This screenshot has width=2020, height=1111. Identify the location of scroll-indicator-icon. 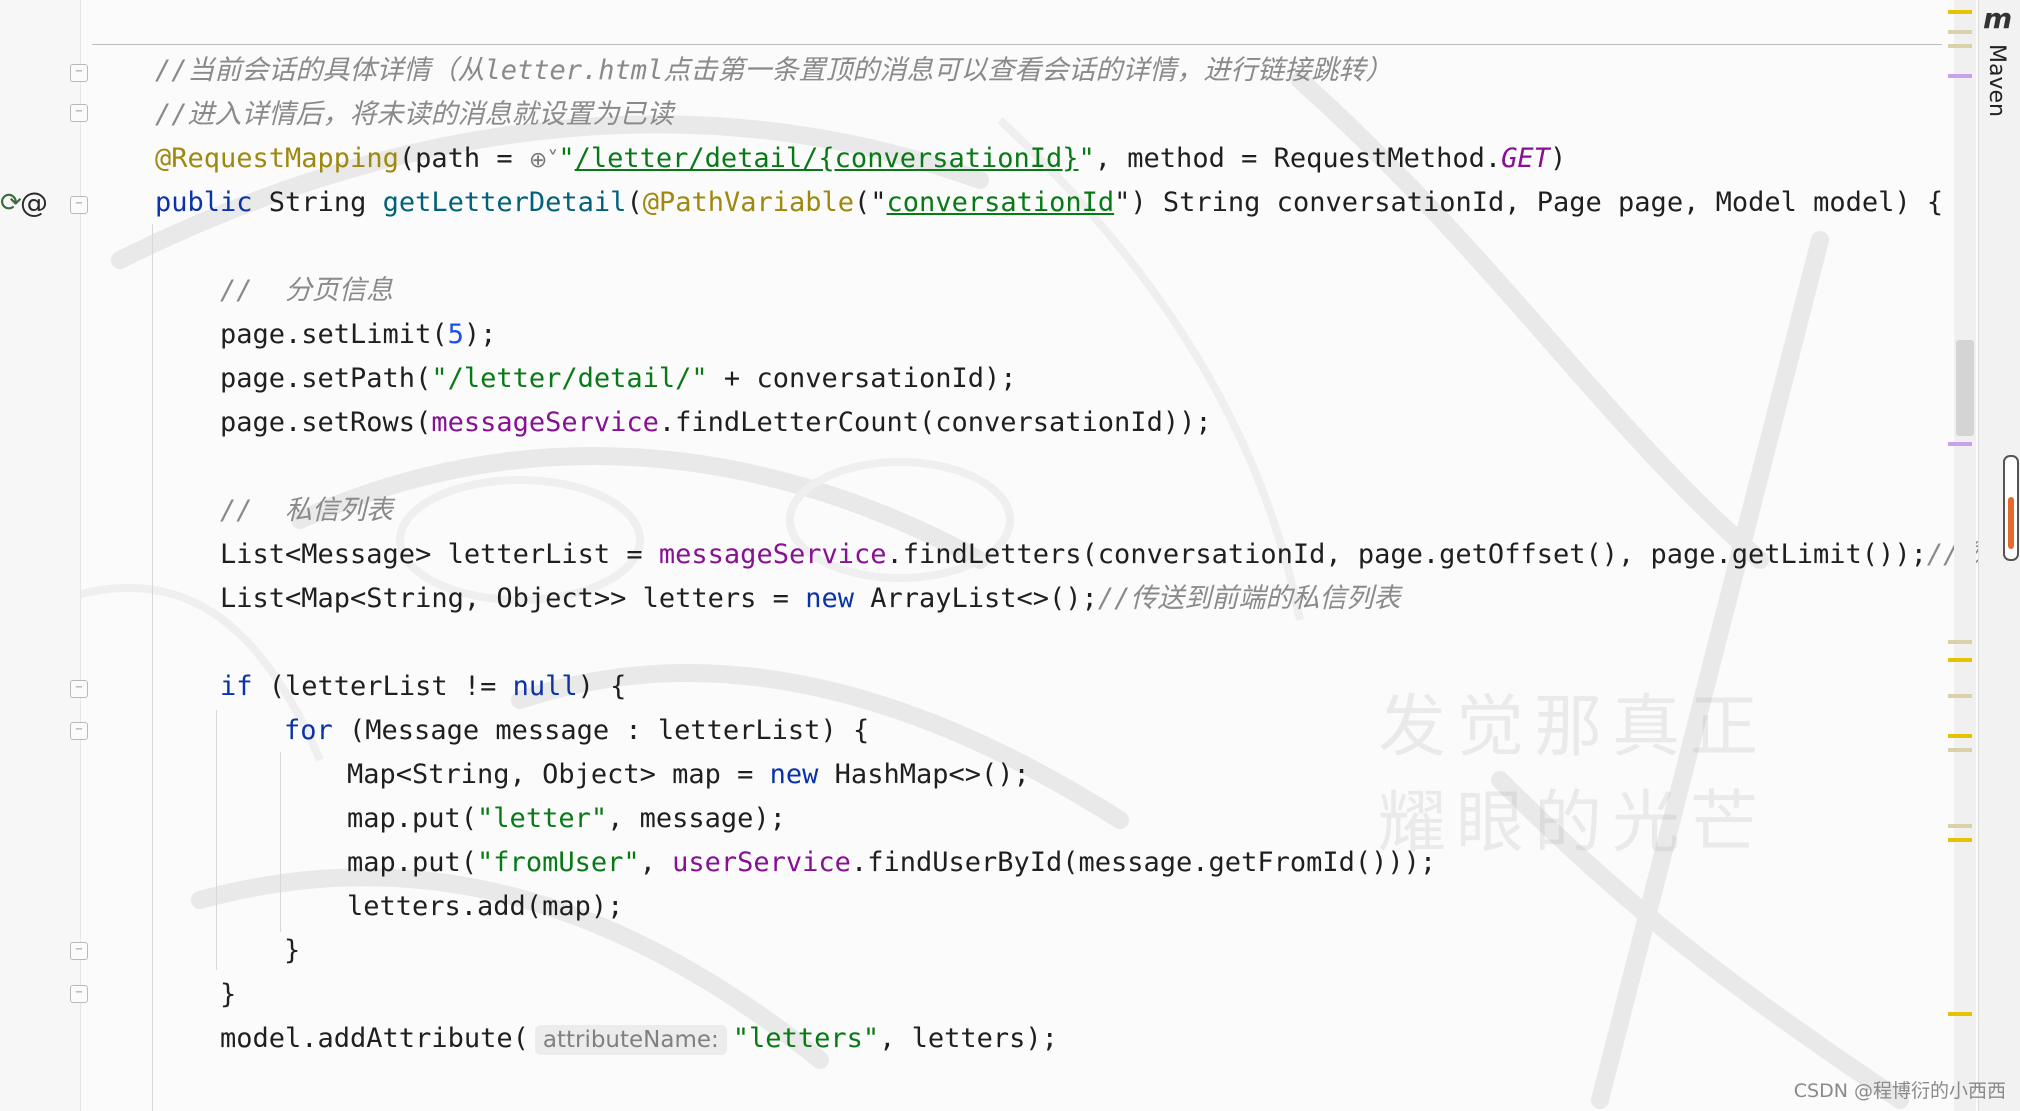
(2011, 508).